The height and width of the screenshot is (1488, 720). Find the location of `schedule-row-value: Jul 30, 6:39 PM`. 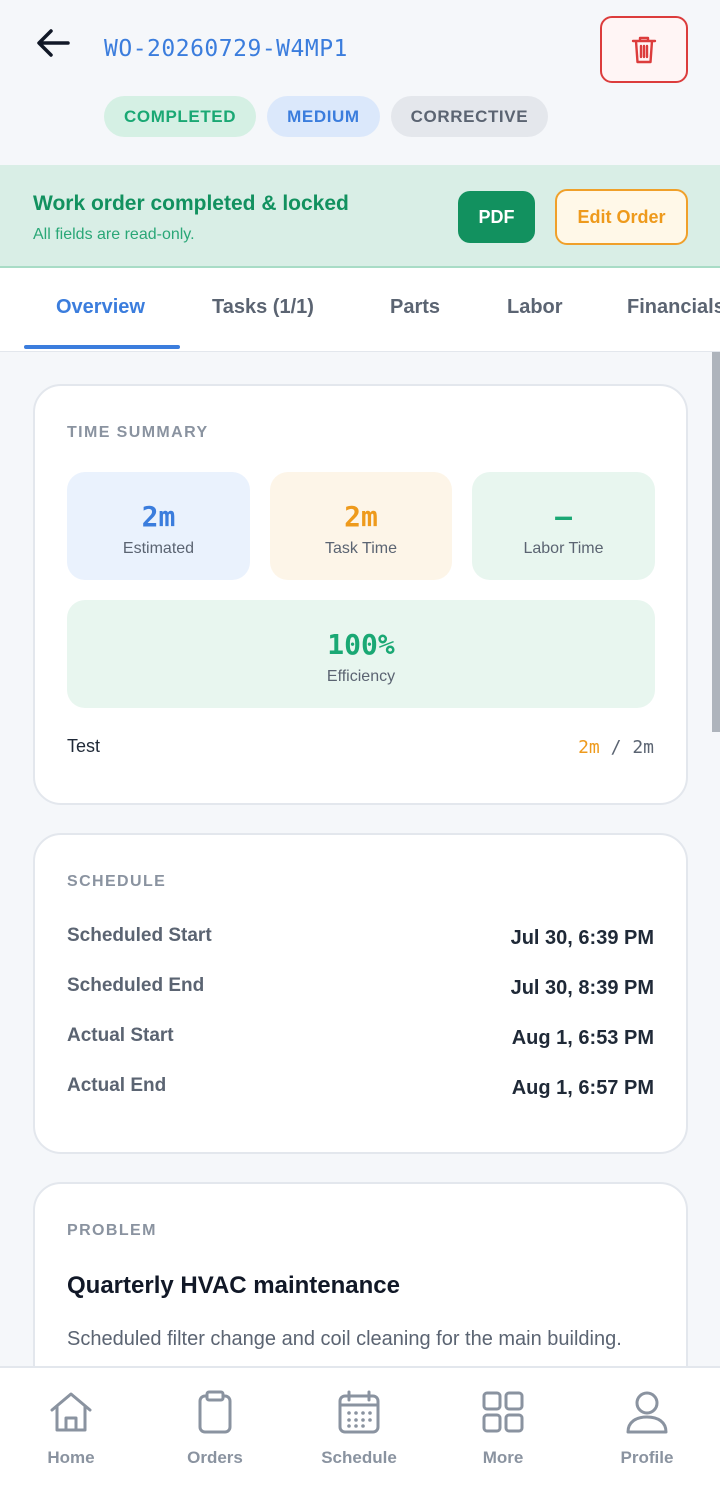

schedule-row-value: Jul 30, 6:39 PM is located at coordinates (582, 938).